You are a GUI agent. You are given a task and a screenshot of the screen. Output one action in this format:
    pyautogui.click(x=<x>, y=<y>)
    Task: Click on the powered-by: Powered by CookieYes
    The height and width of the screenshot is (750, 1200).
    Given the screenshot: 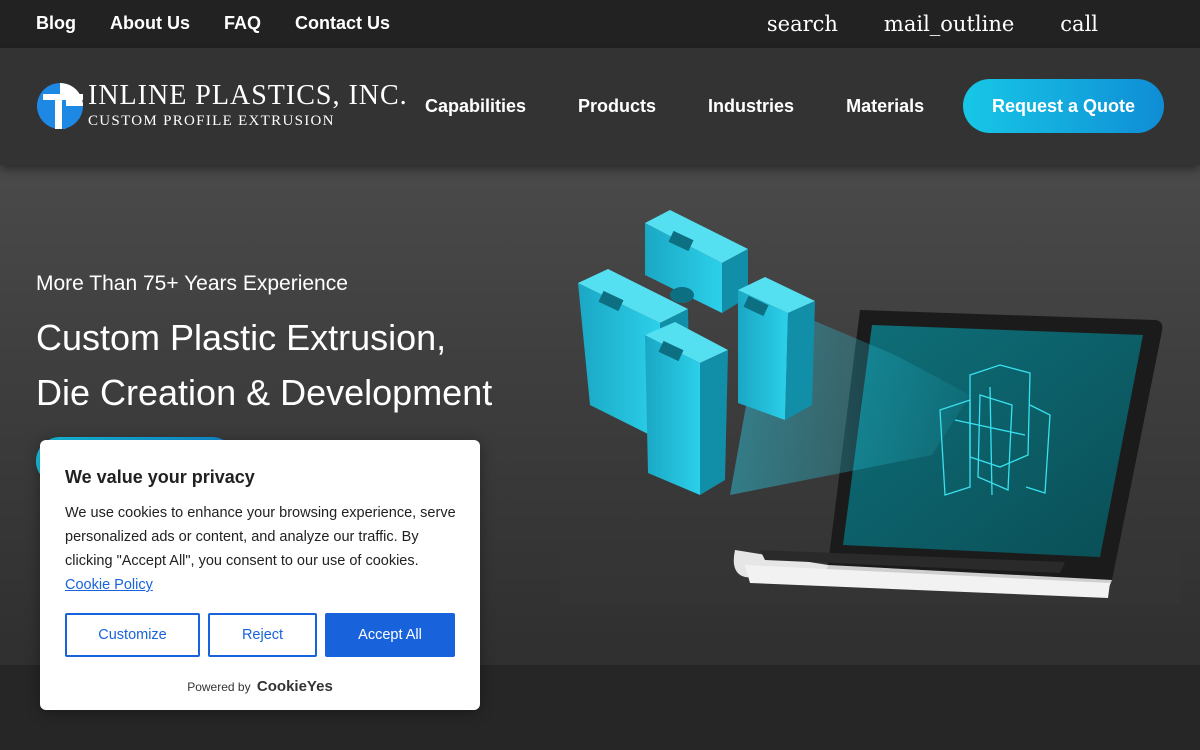 What is the action you would take?
    pyautogui.click(x=260, y=686)
    